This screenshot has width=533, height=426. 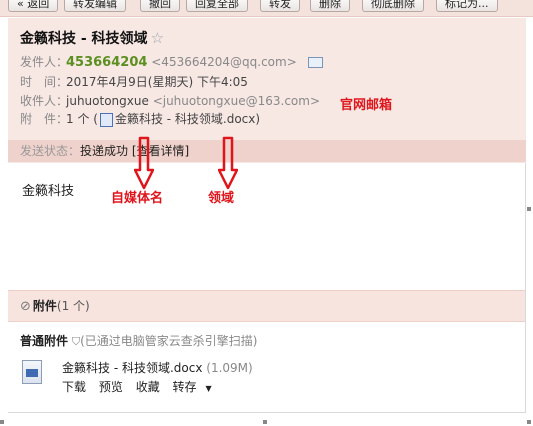 I want to click on to-row: 收件人：juhuotongxue <juhuotongxue@163.com>, so click(x=170, y=101).